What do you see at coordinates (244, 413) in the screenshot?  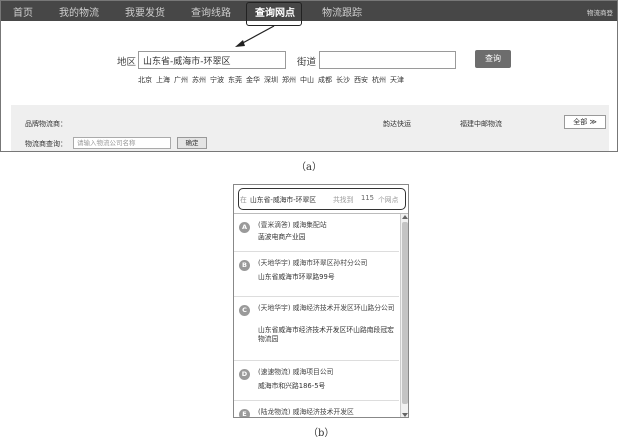 I see `map-marker-icon: E` at bounding box center [244, 413].